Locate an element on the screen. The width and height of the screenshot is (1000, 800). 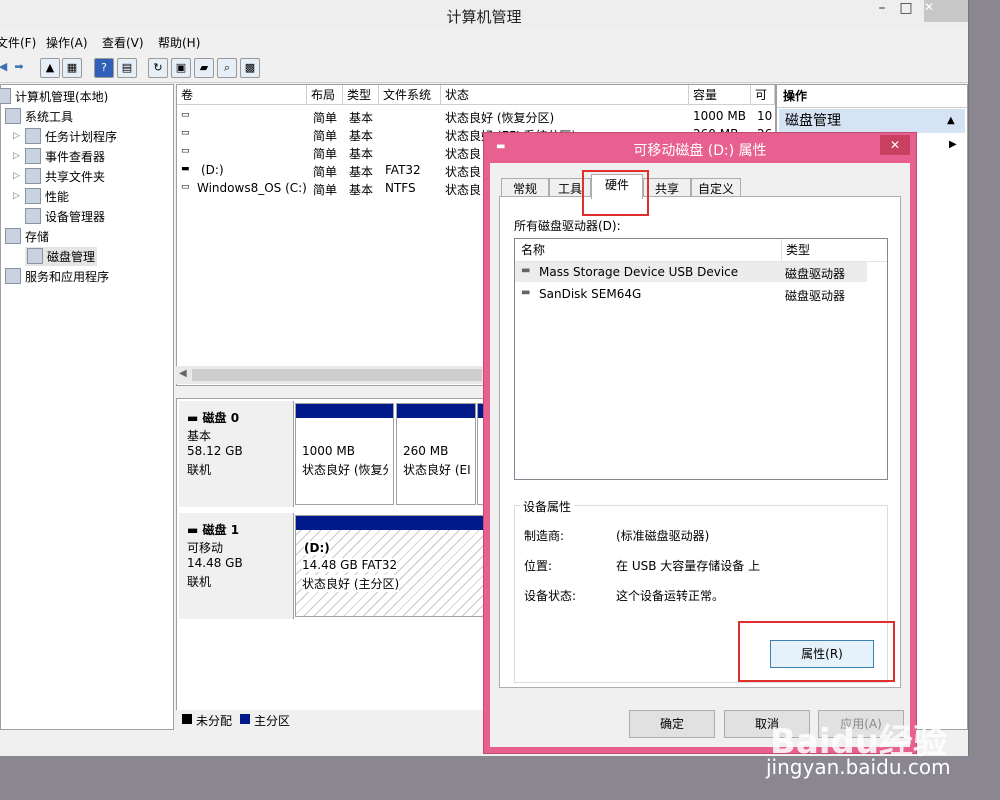
removable-drive-icon: ▬ is located at coordinates (185, 169).